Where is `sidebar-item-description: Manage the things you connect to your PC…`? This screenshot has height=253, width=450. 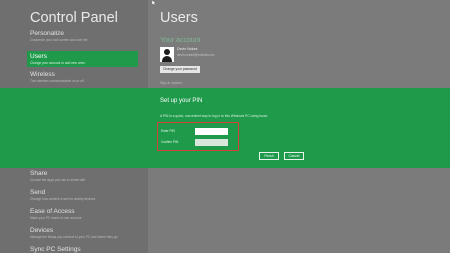 sidebar-item-description: Manage the things you connect to your PC… is located at coordinates (74, 237).